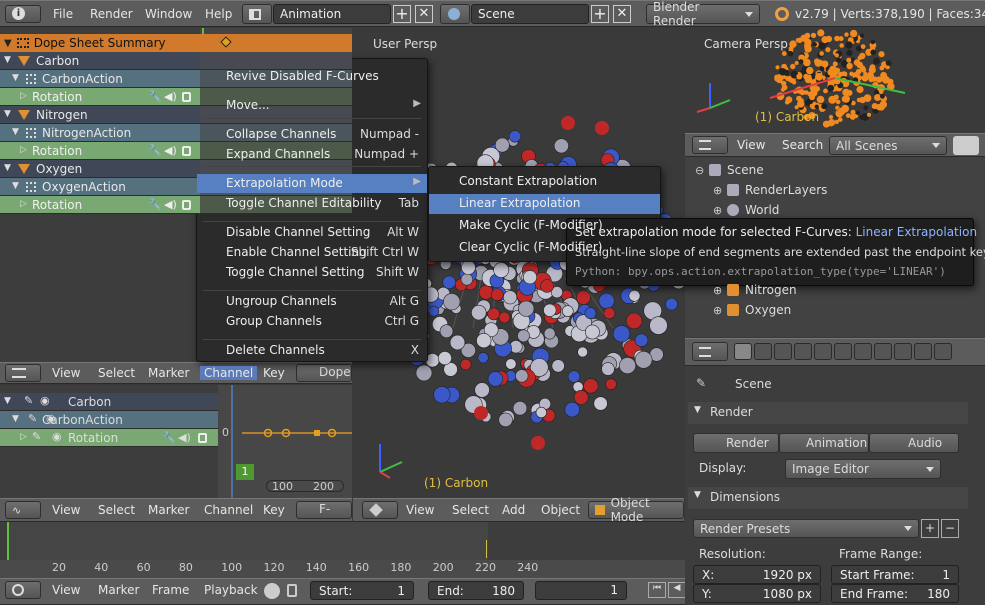  I want to click on remove-layout-icon: ✕, so click(424, 14).